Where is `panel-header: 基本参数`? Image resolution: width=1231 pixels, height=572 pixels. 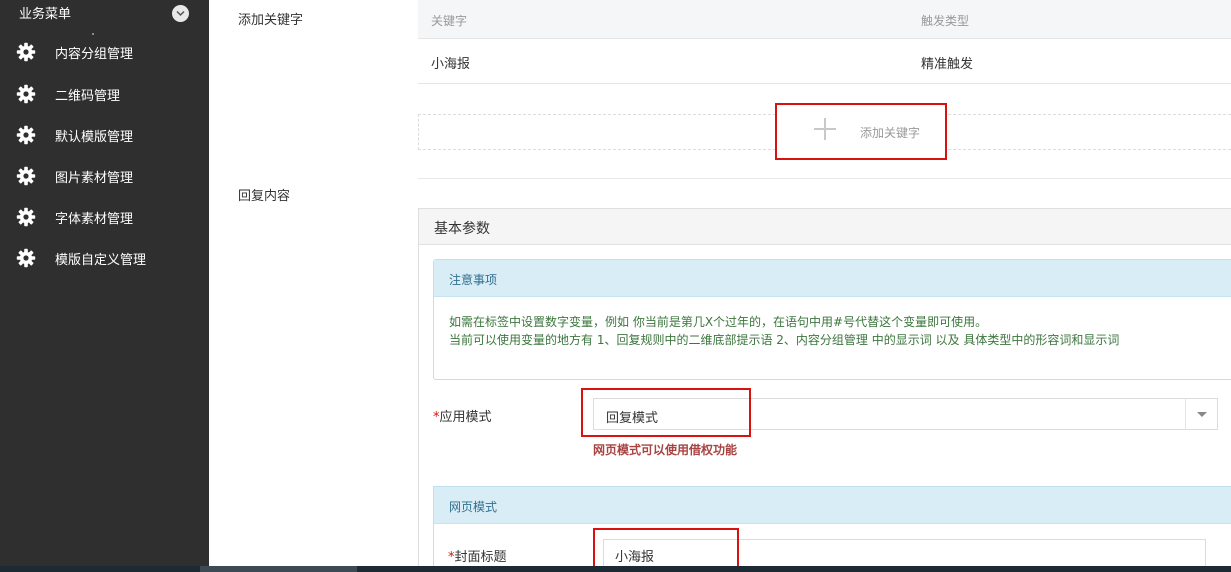
panel-header: 基本参数 is located at coordinates (825, 227).